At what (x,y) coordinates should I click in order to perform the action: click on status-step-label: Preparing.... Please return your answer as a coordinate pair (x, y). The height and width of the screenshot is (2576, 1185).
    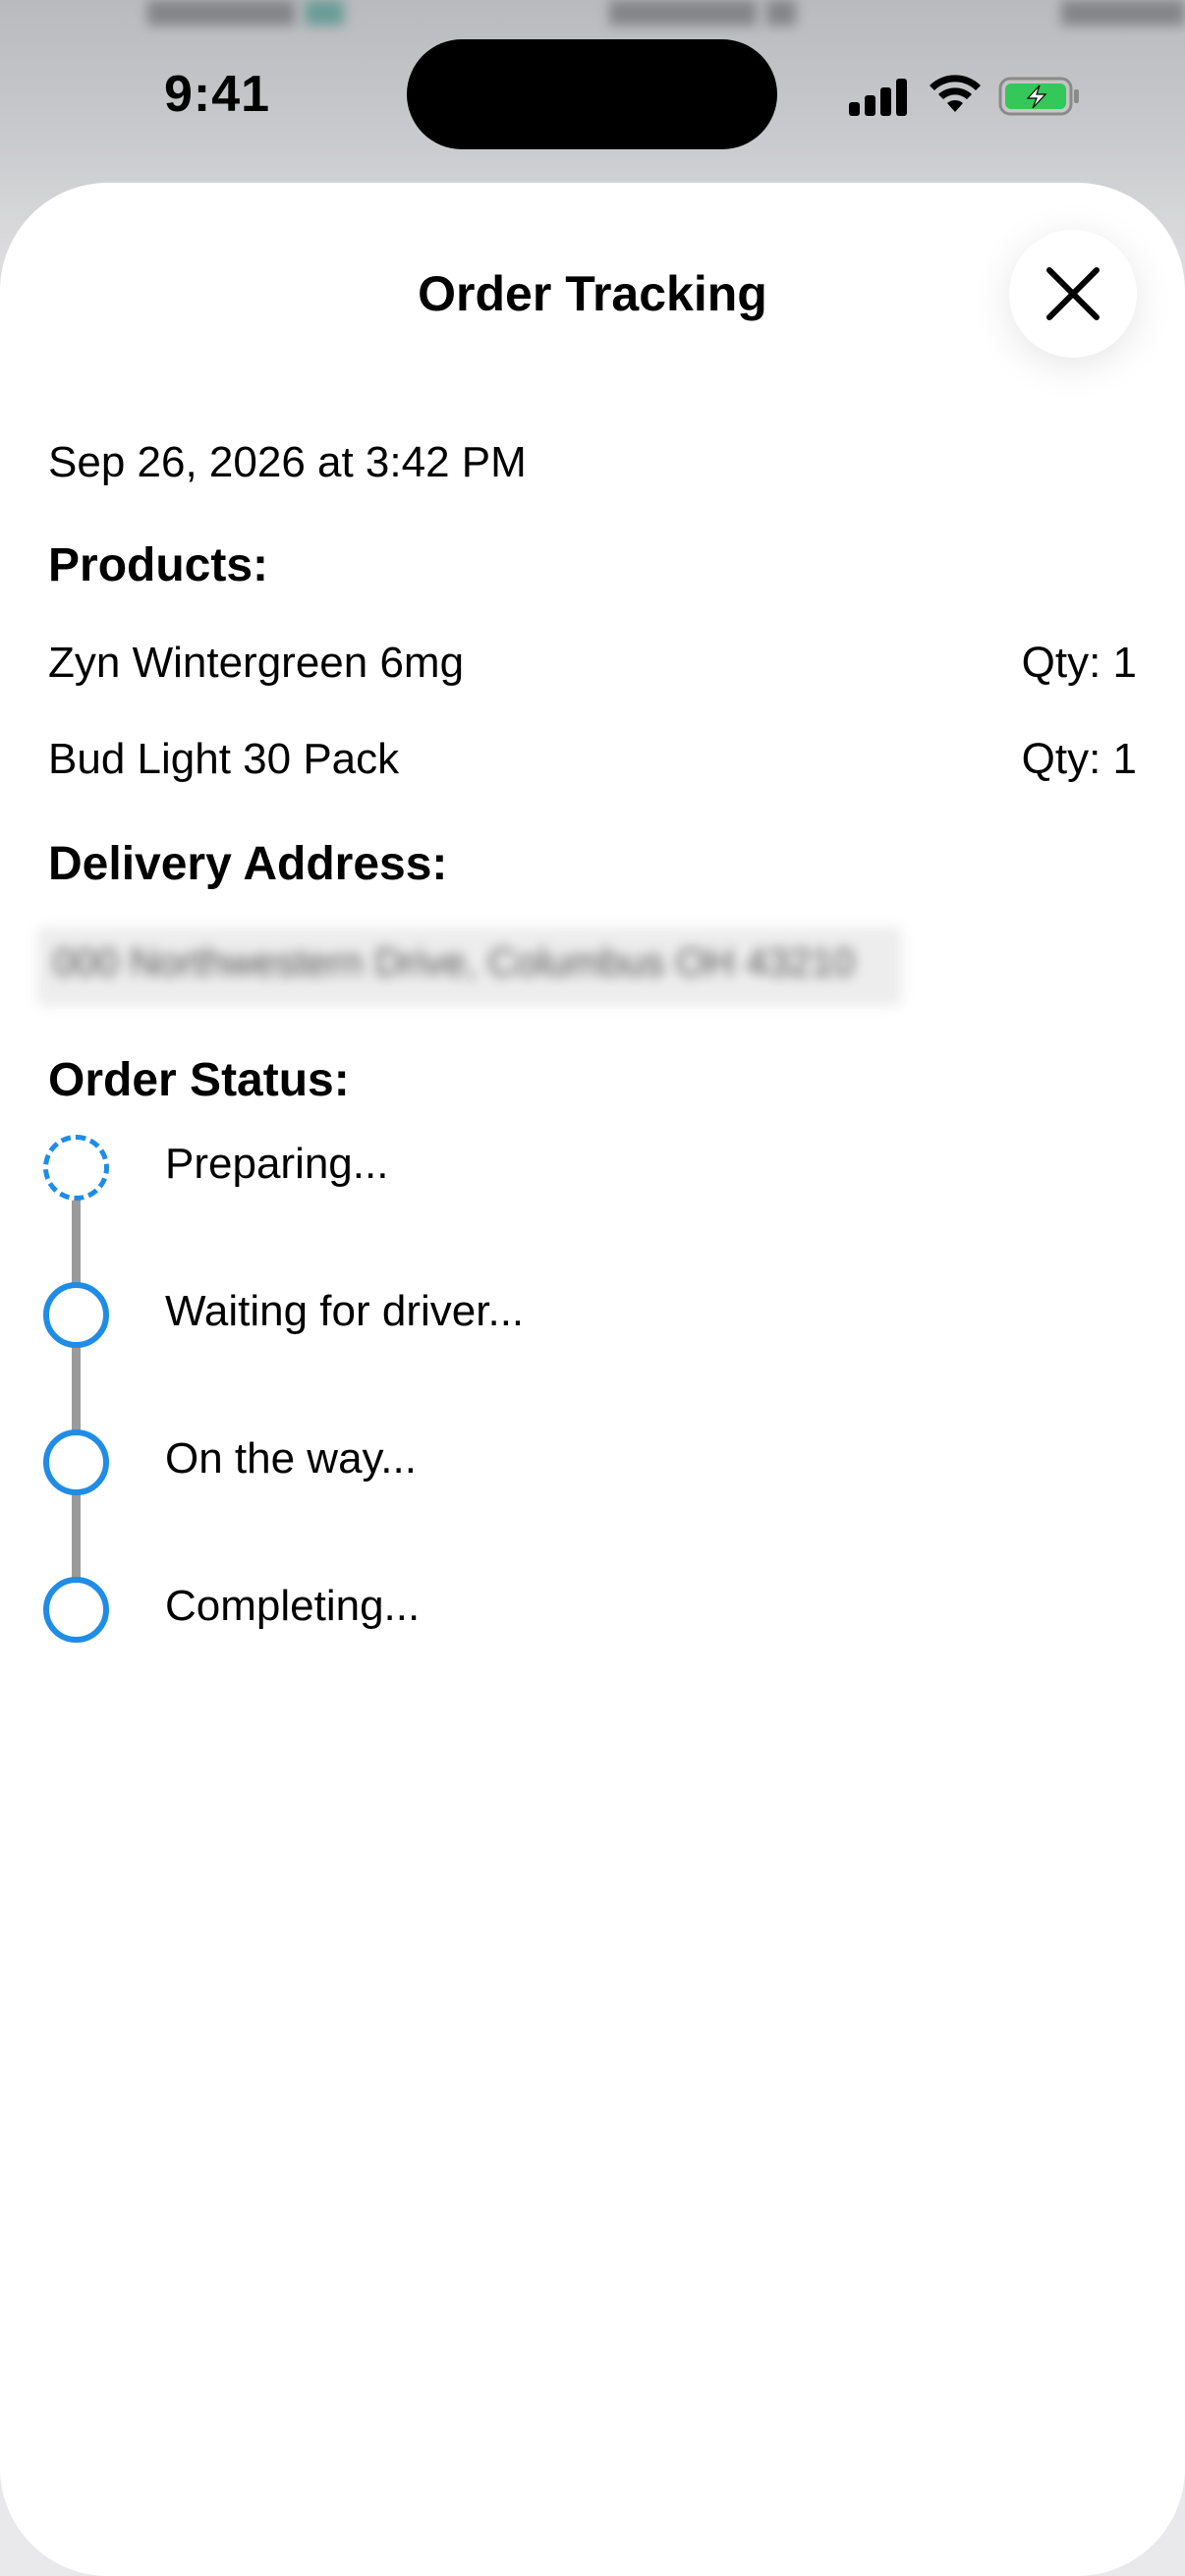
    Looking at the image, I should click on (277, 1164).